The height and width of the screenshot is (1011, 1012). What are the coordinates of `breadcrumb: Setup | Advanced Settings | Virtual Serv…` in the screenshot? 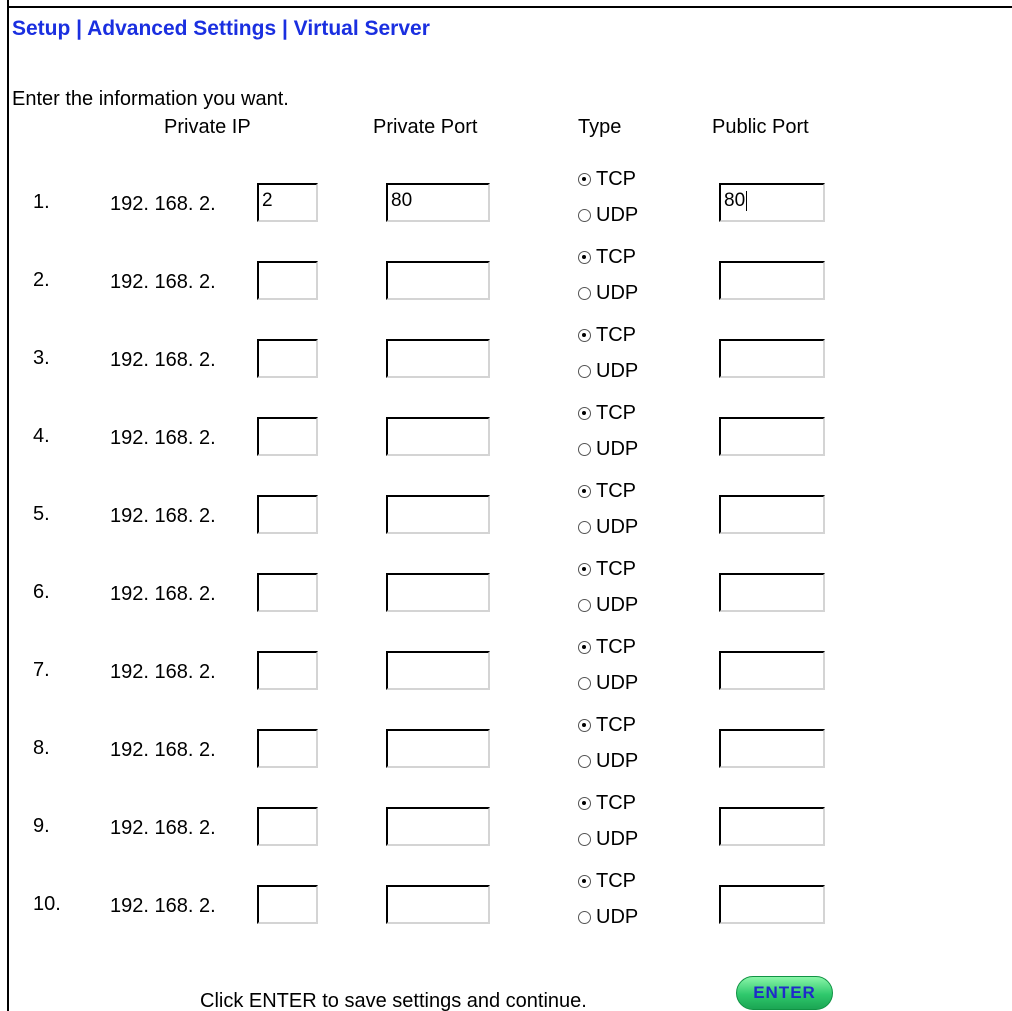 It's located at (221, 28).